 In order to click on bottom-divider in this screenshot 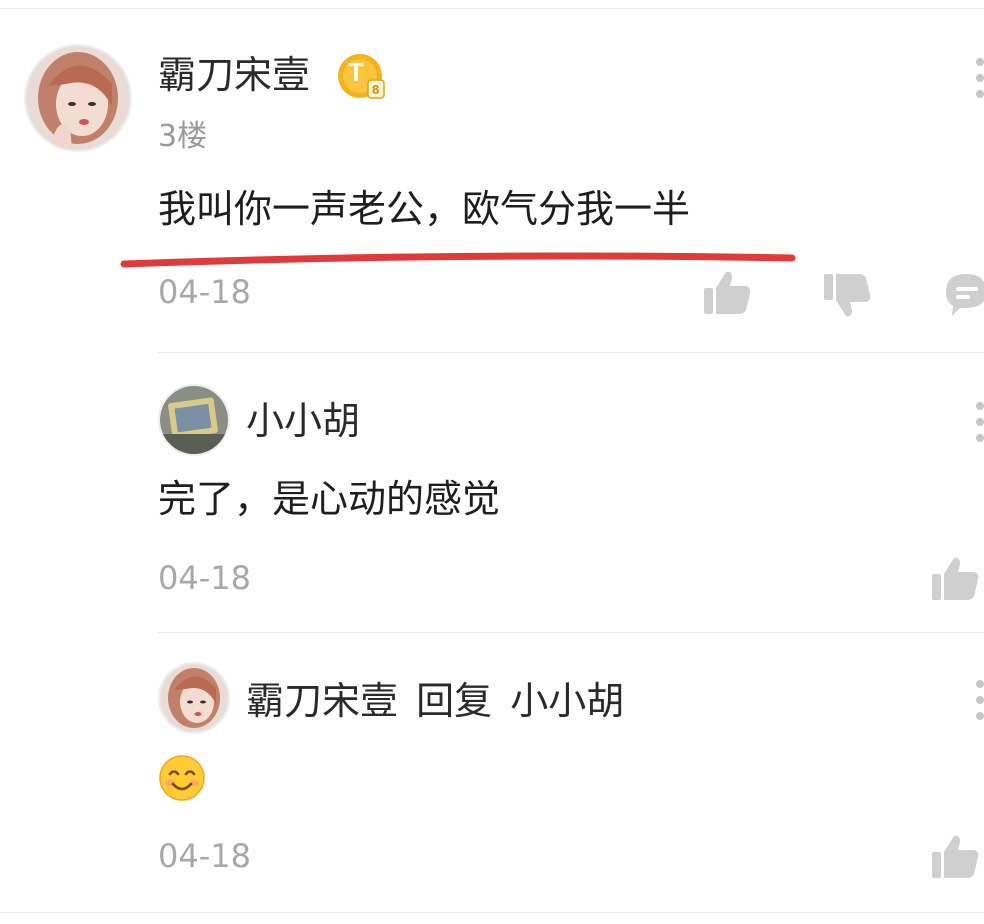, I will do `click(492, 912)`.